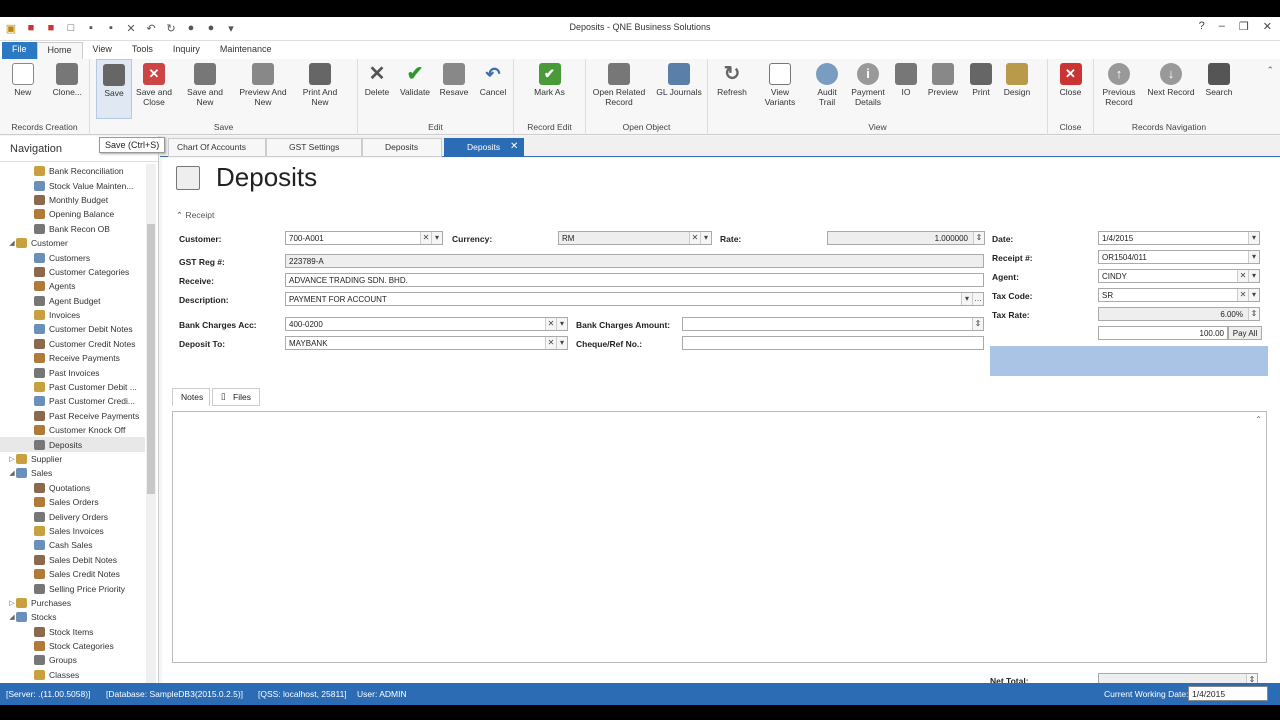 The width and height of the screenshot is (1280, 720). Describe the element at coordinates (72, 545) in the screenshot. I see `nav-item: Cash Sales` at that location.